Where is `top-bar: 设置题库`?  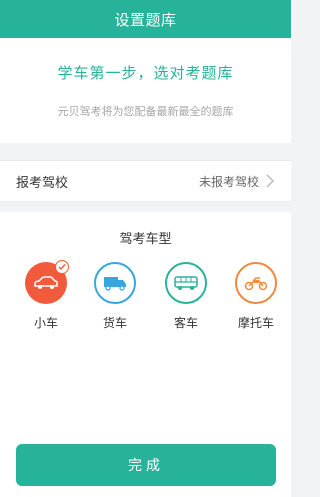
top-bar: 设置题库 is located at coordinates (145, 19).